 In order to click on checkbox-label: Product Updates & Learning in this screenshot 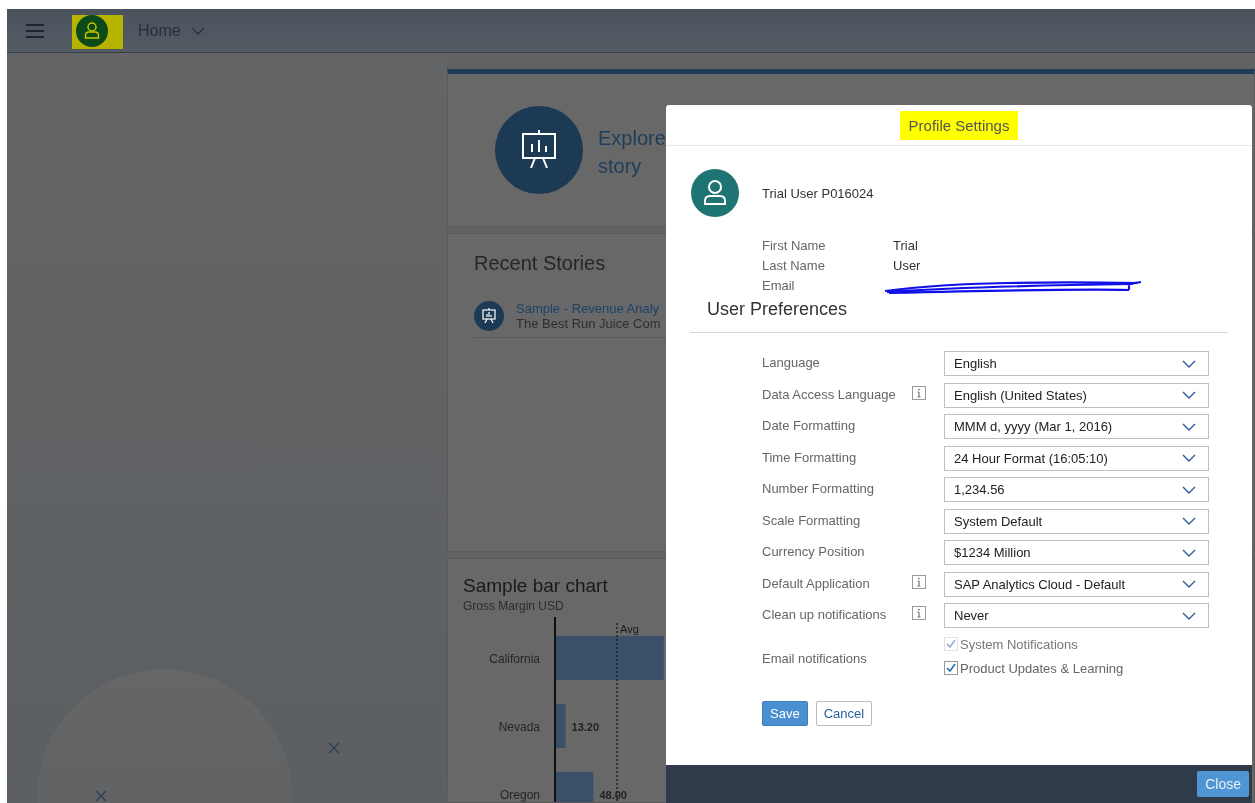, I will do `click(1042, 668)`.